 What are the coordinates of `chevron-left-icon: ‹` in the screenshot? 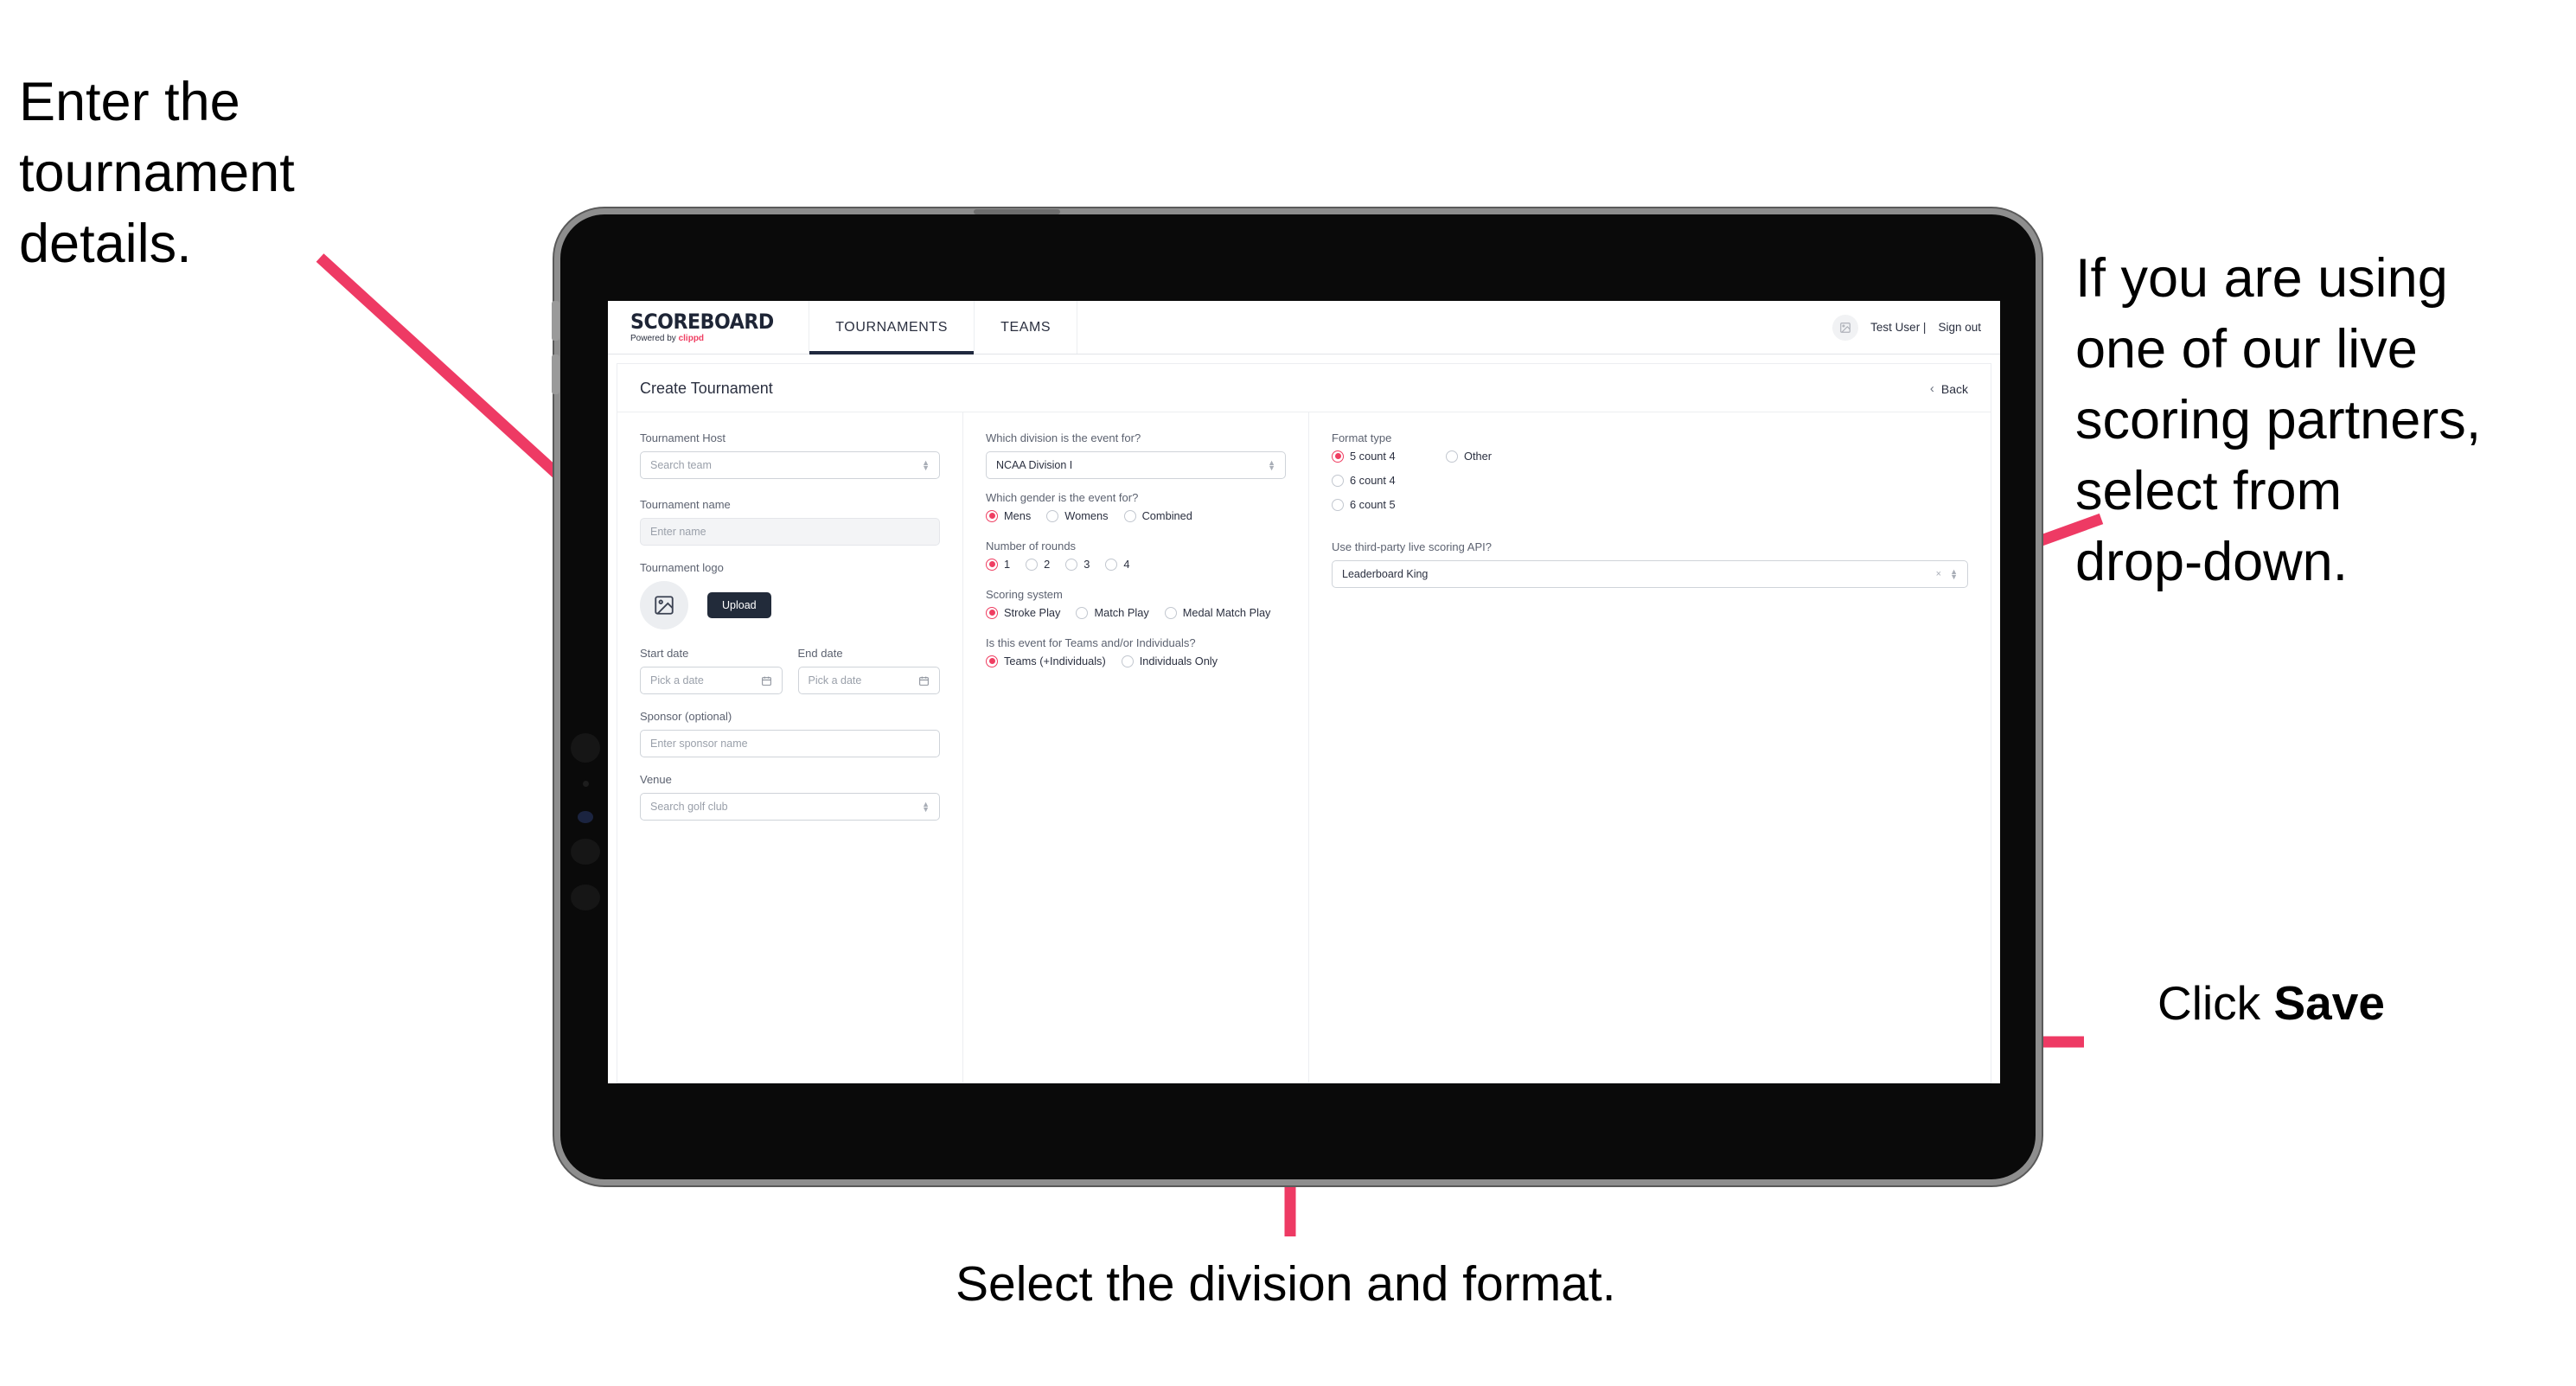 It's located at (1931, 388).